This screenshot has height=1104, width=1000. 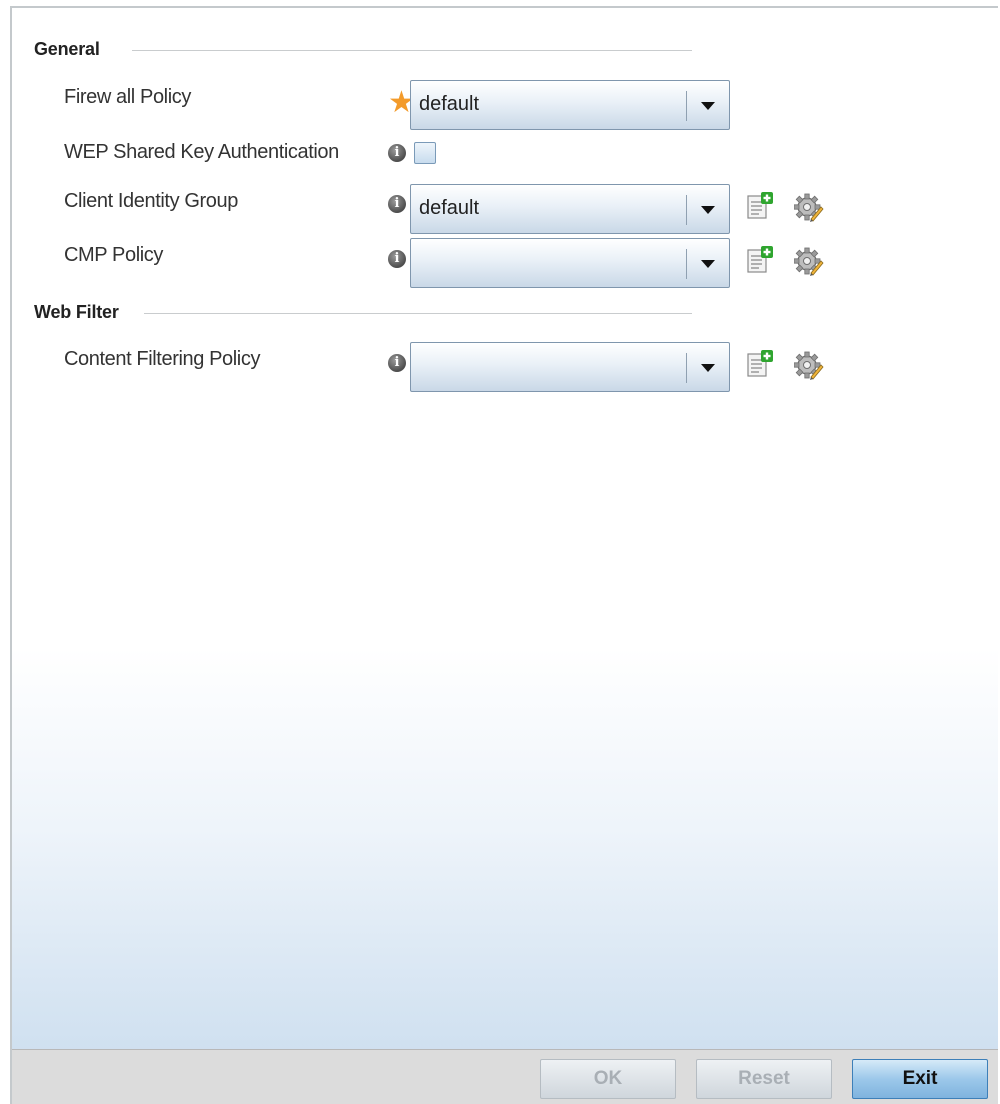 I want to click on cmp-policy-select, so click(x=570, y=263).